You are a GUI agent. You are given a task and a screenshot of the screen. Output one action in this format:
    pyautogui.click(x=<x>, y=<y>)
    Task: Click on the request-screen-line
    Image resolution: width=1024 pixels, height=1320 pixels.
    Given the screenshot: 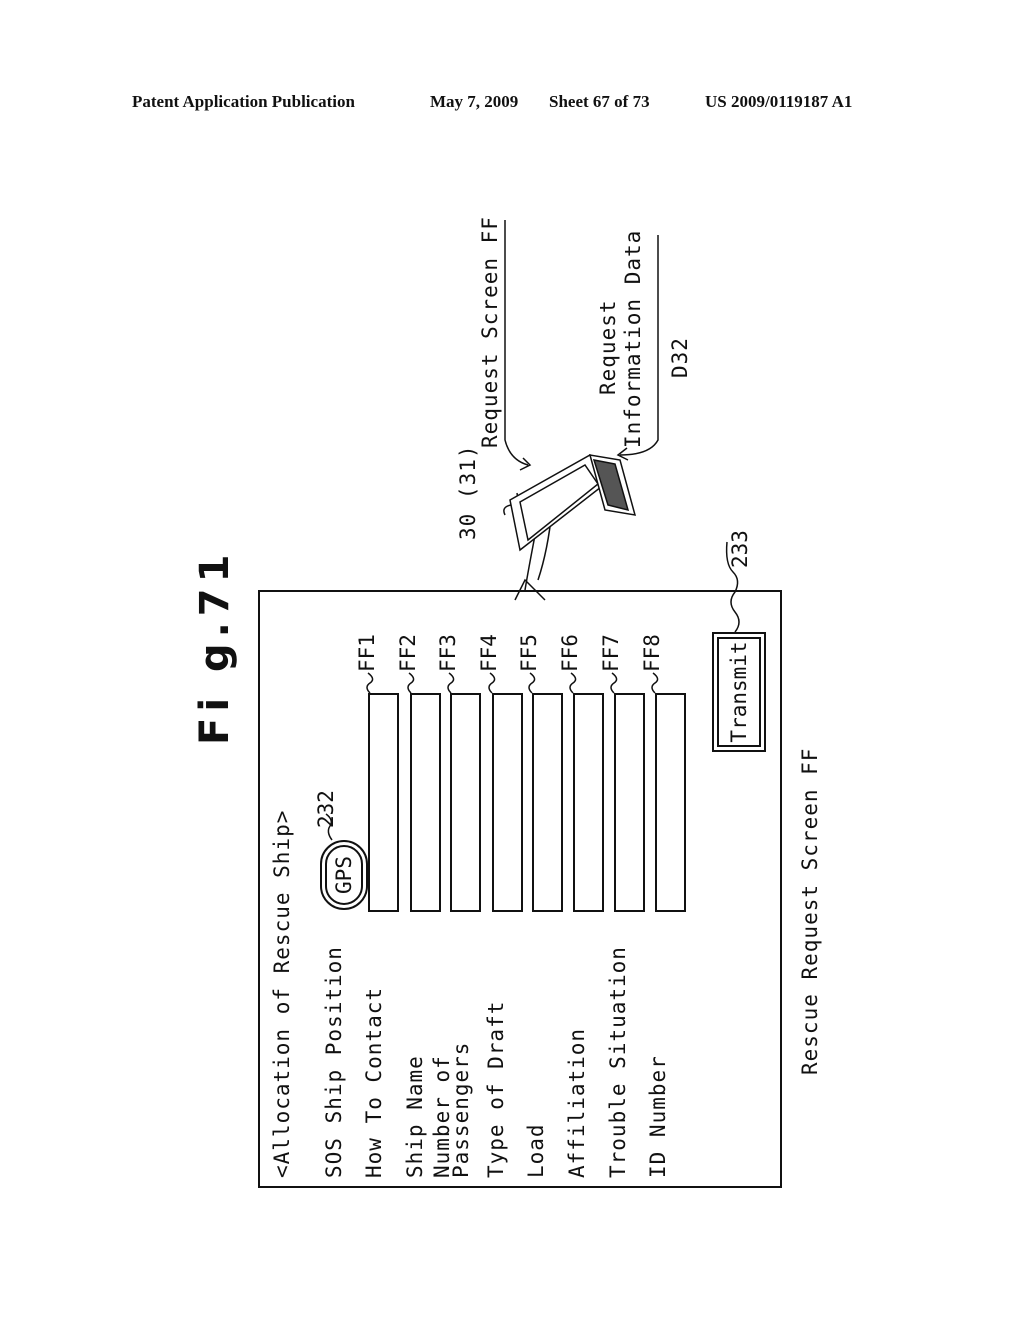 What is the action you would take?
    pyautogui.click(x=516, y=343)
    